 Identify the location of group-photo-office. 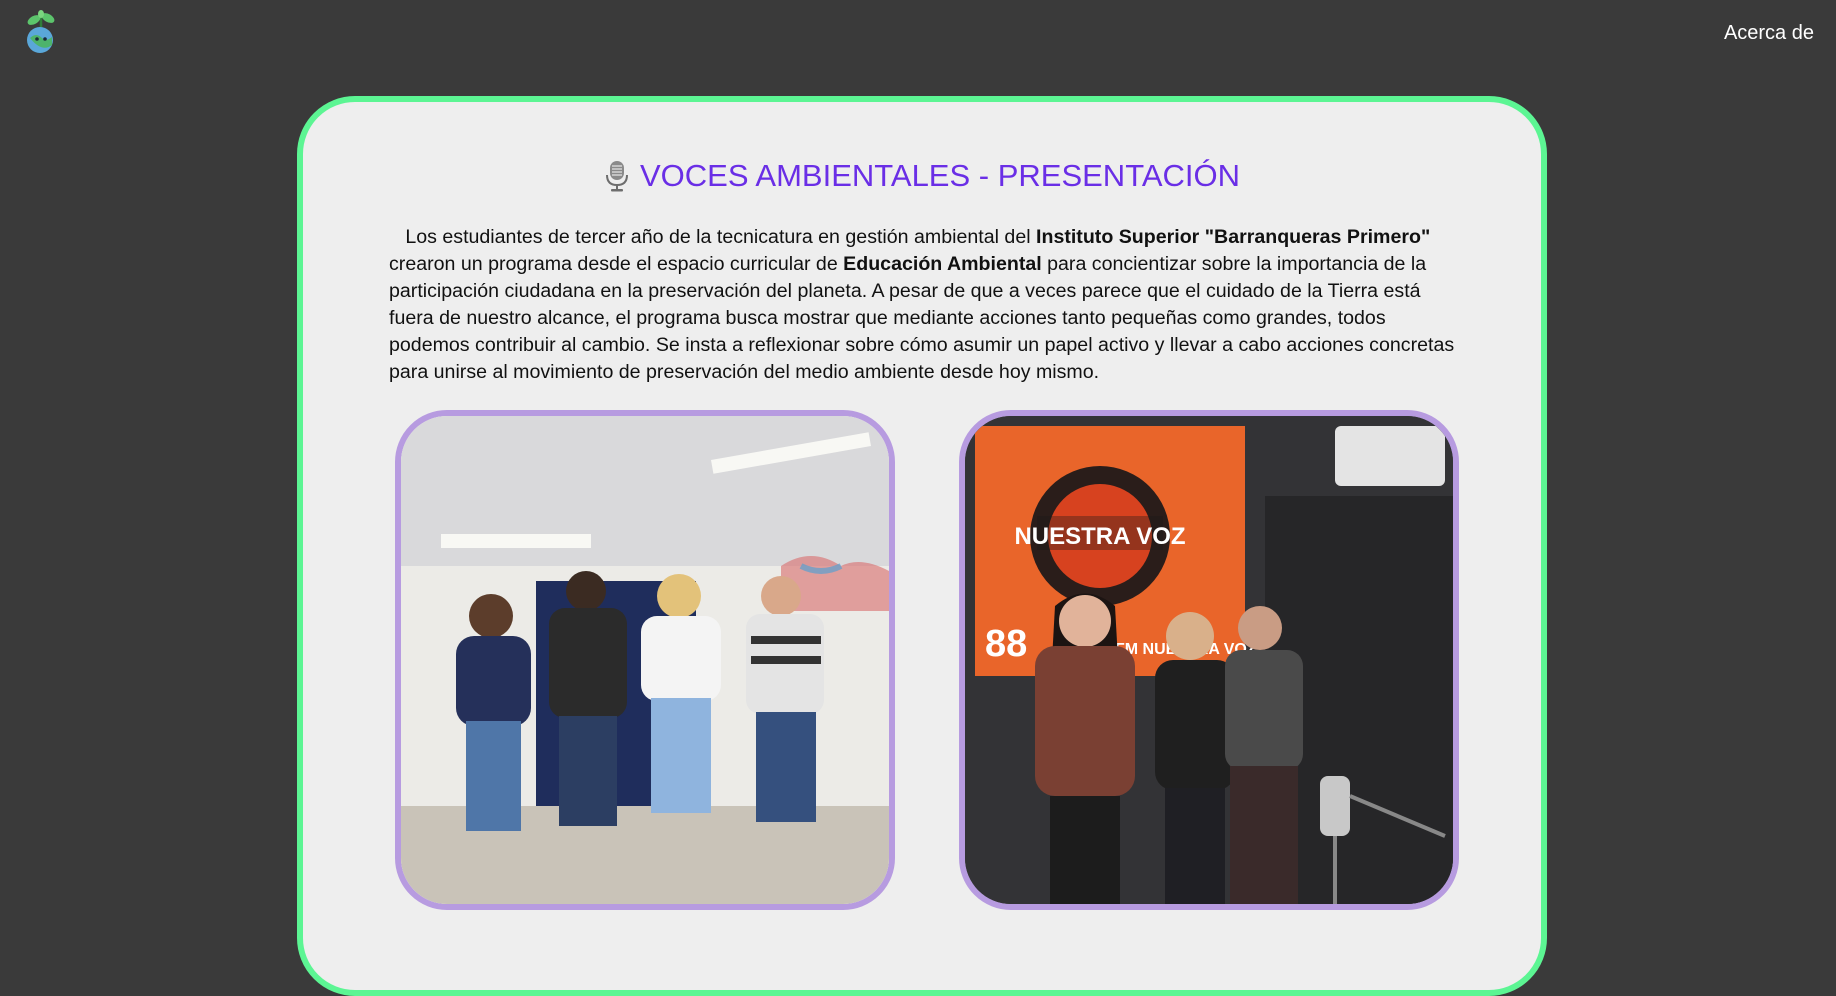
(645, 660).